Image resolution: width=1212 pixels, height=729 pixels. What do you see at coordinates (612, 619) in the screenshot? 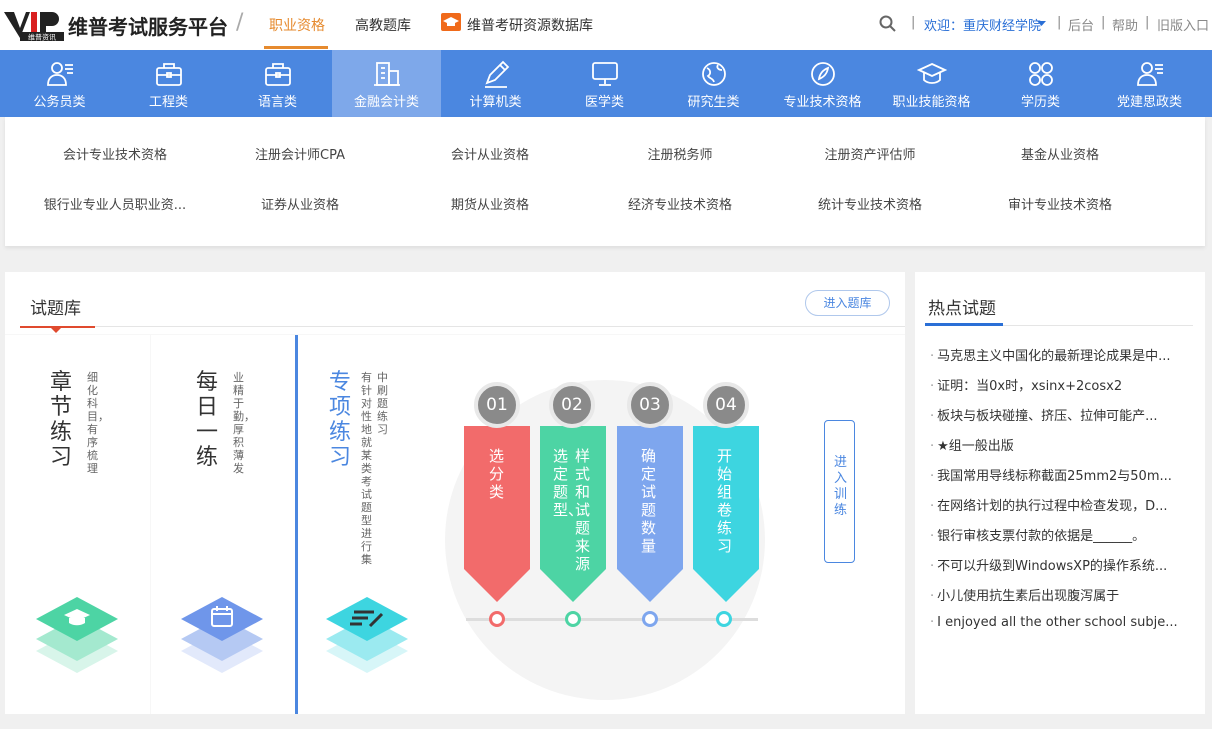
I see `step-timeline` at bounding box center [612, 619].